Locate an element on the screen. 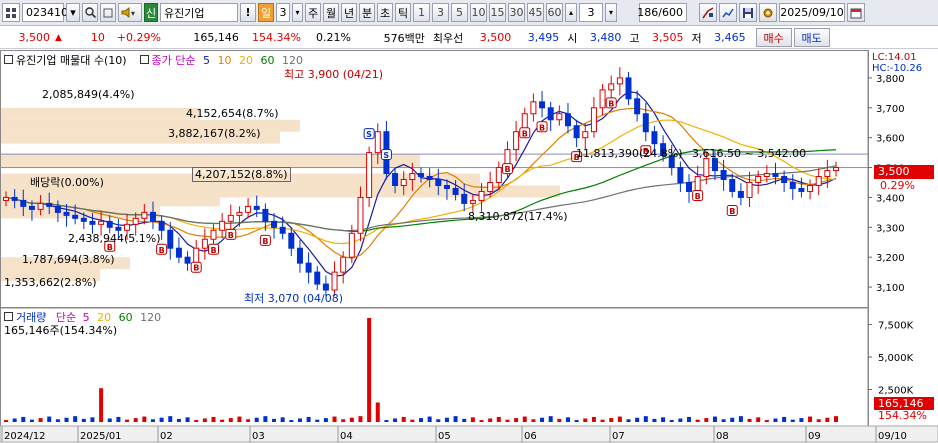  interval-value-field: 3 is located at coordinates (591, 12).